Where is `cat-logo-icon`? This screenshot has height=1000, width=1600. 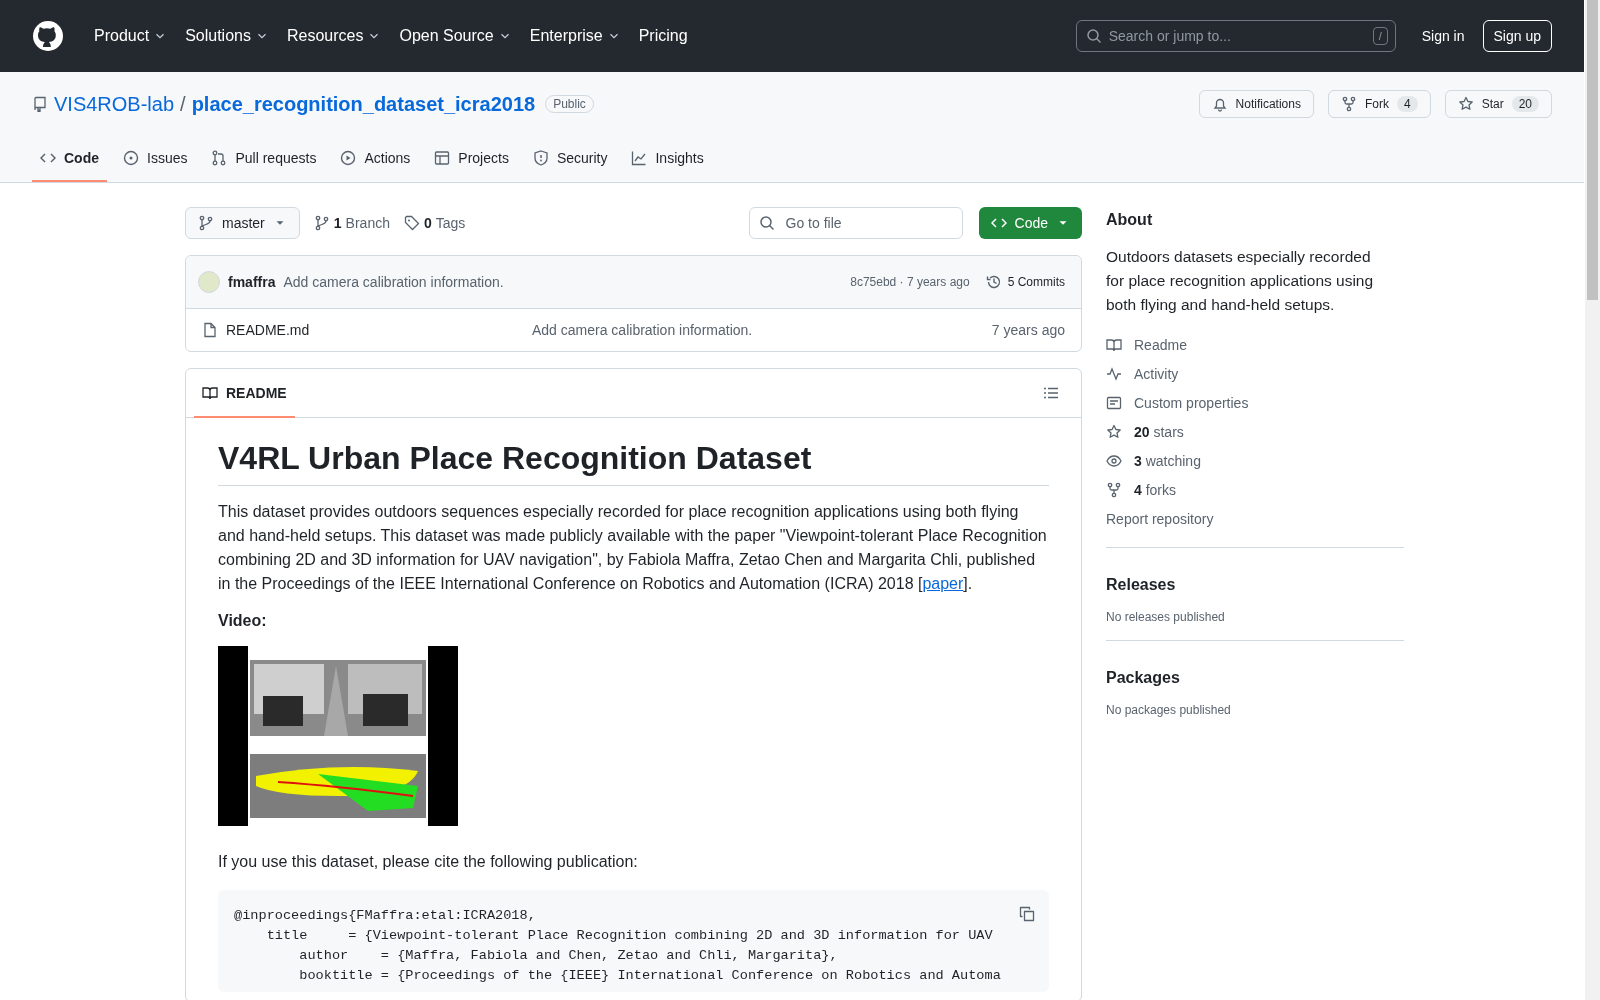
cat-logo-icon is located at coordinates (48, 36).